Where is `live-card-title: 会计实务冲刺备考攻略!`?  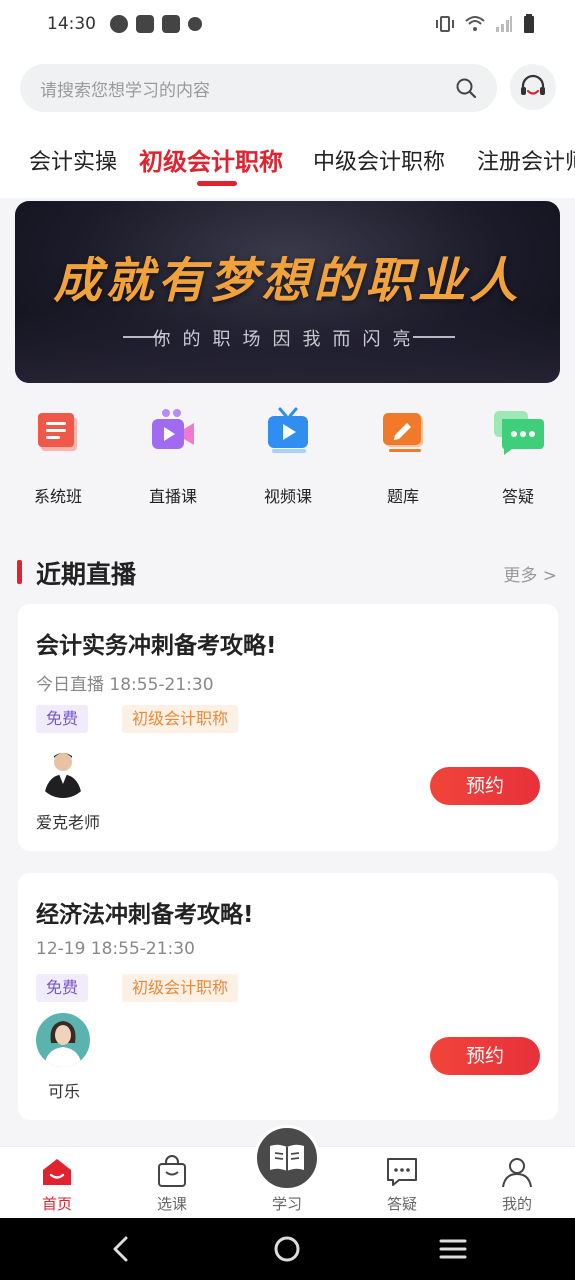
live-card-title: 会计实务冲刺备考攻略! is located at coordinates (156, 646).